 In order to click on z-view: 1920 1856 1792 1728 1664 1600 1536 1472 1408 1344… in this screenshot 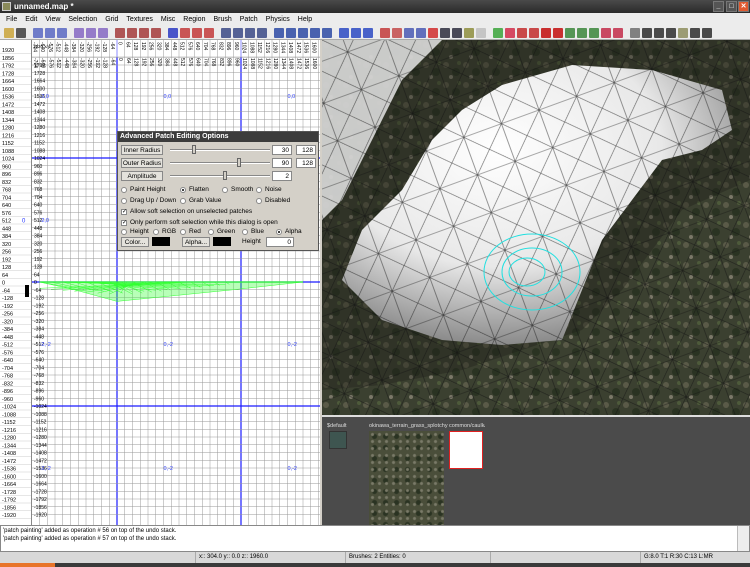, I will do `click(16, 282)`.